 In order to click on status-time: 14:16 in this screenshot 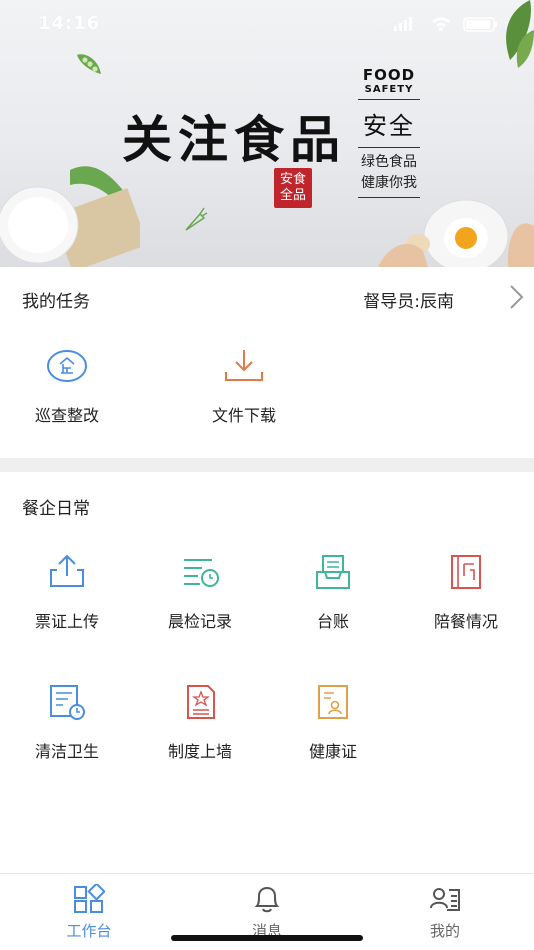, I will do `click(69, 23)`.